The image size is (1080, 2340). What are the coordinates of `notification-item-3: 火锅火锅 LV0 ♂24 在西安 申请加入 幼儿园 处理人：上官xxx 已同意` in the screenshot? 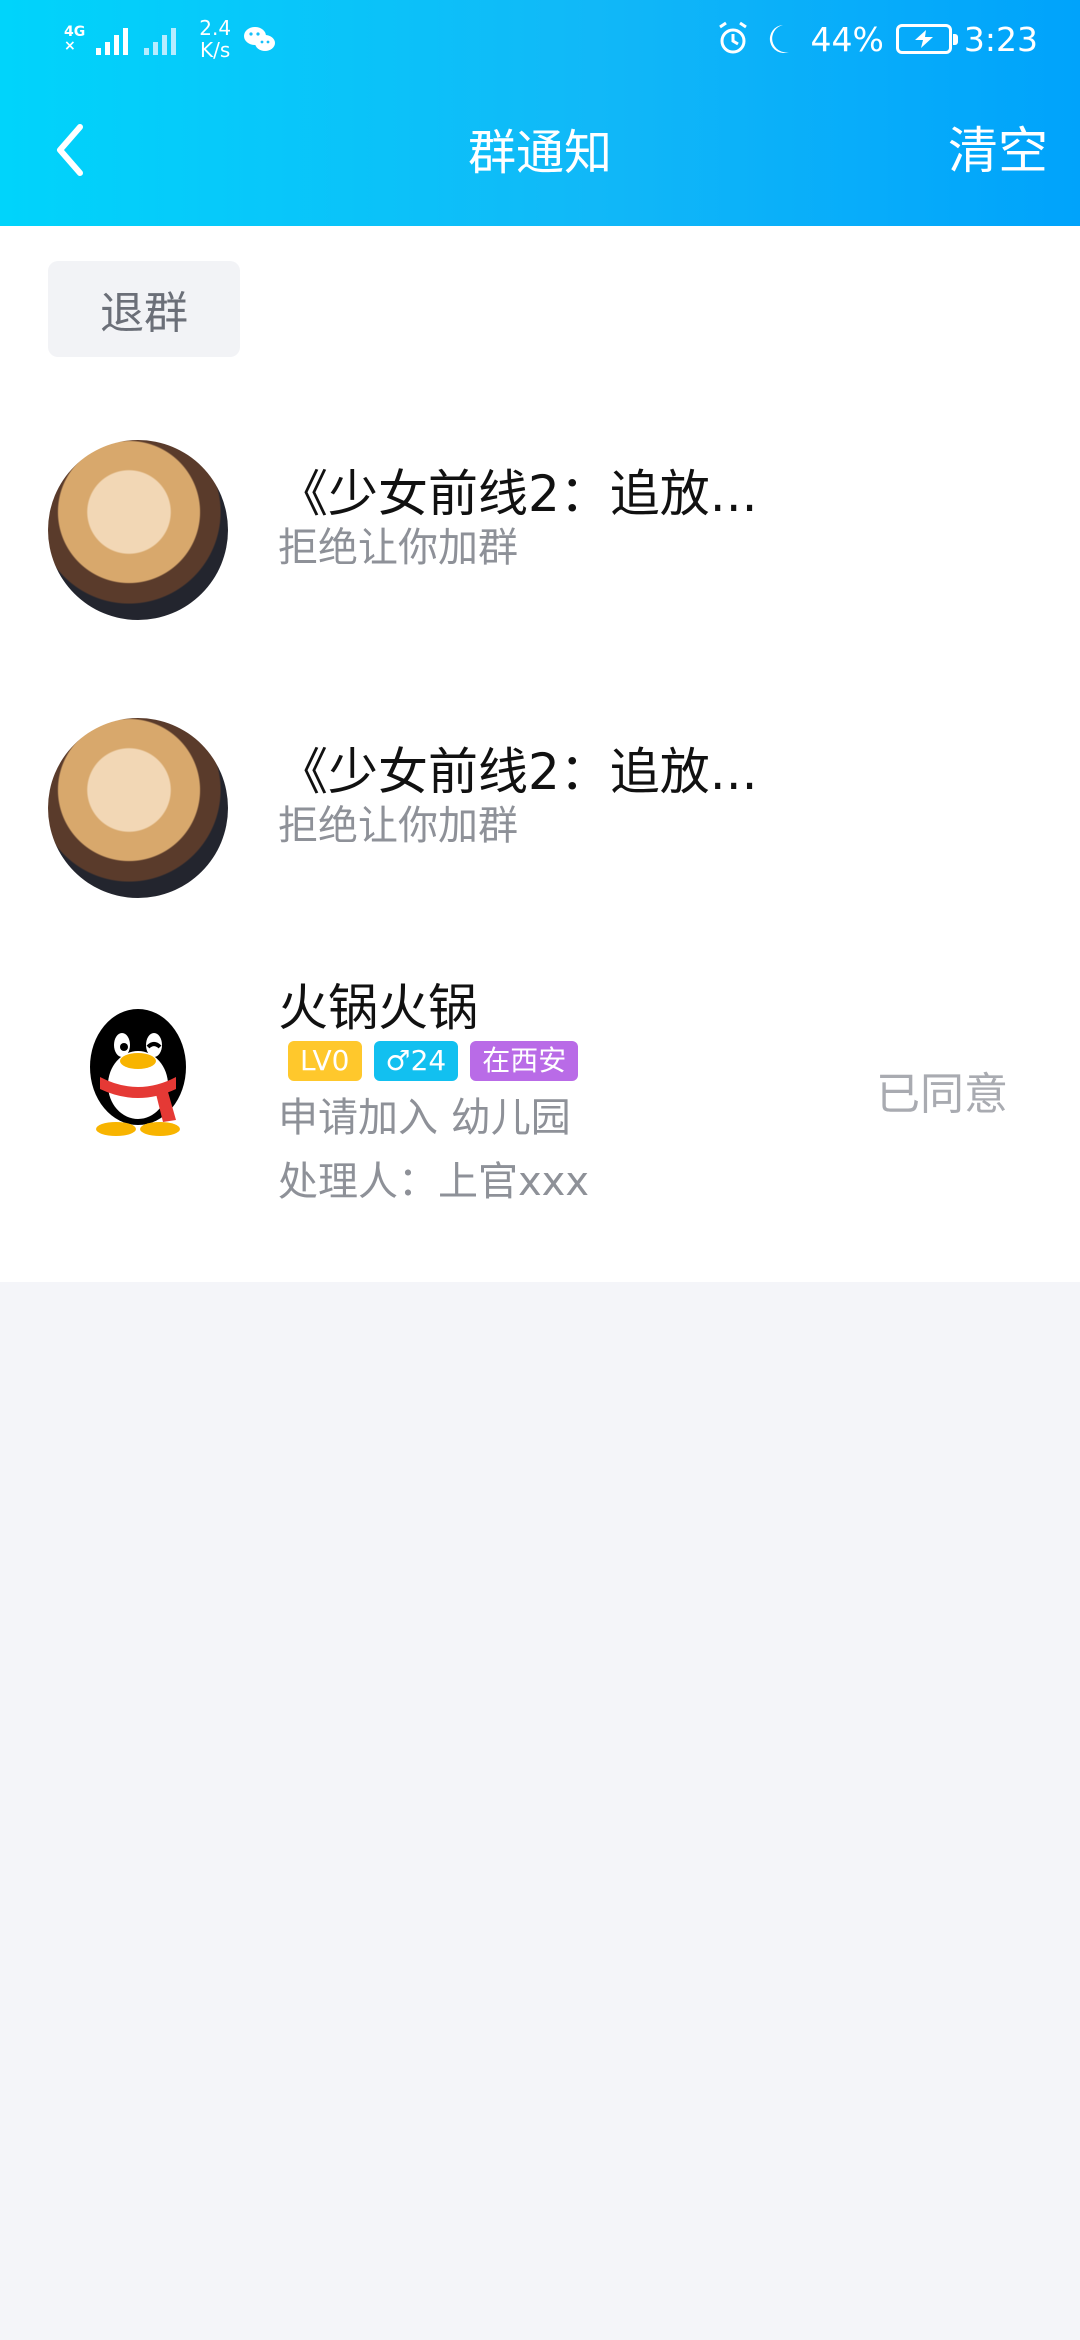 It's located at (540, 1130).